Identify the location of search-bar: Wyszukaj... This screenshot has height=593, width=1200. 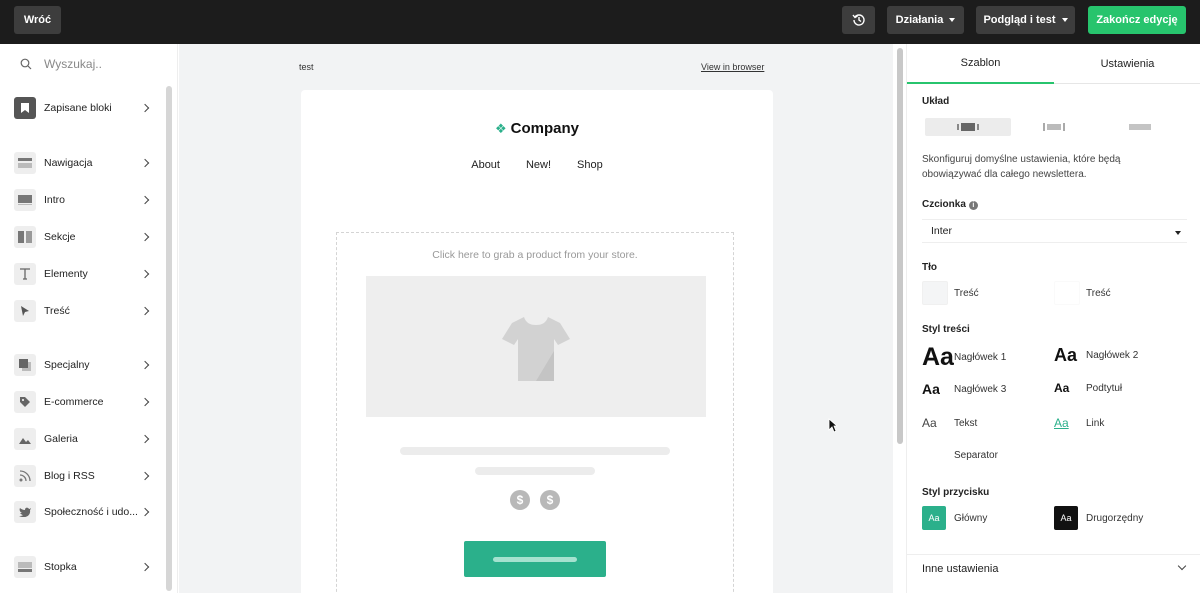
(89, 64).